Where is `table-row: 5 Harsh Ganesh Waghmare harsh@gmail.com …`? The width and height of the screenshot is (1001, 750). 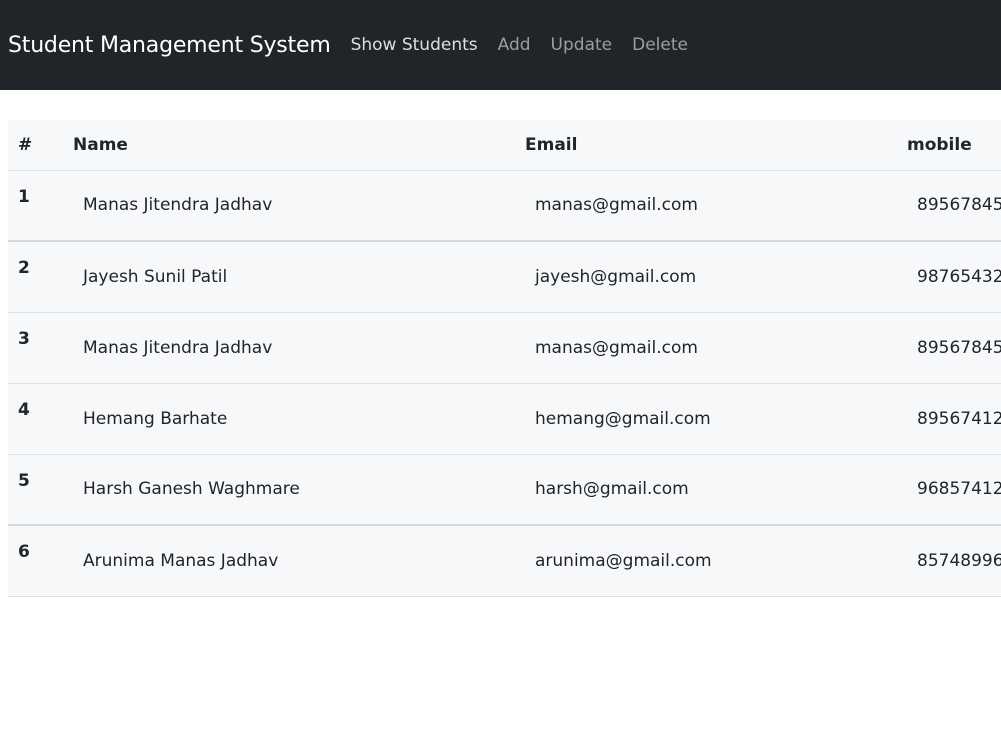
table-row: 5 Harsh Ganesh Waghmare harsh@gmail.com … is located at coordinates (504, 490).